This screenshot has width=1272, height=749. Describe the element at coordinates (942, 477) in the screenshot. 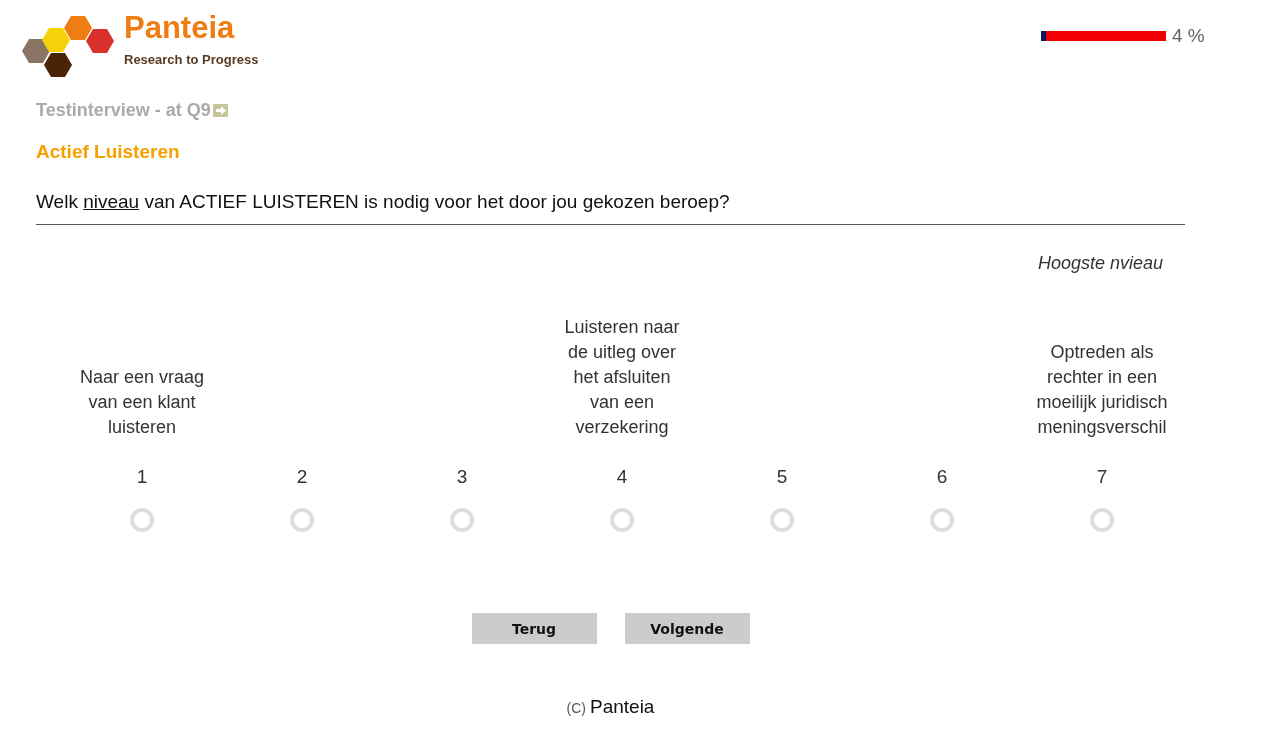

I see `scale-number: 6` at that location.